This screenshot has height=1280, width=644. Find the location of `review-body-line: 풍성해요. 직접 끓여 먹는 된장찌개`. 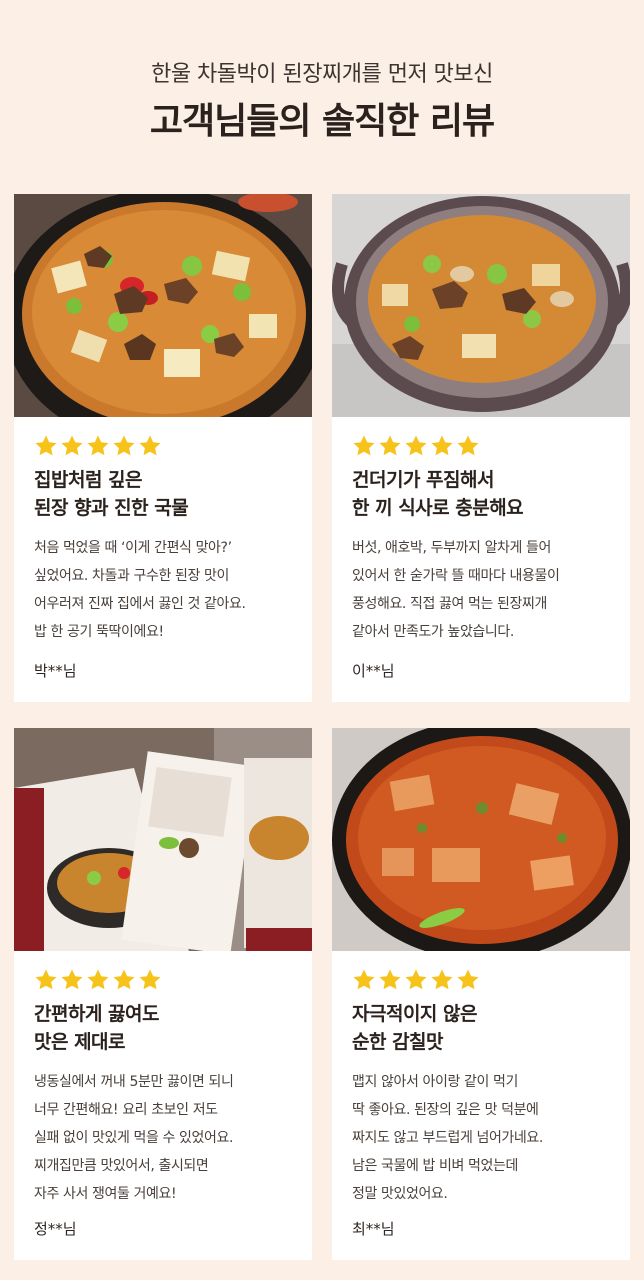

review-body-line: 풍성해요. 직접 끓여 먹는 된장찌개 is located at coordinates (449, 604).